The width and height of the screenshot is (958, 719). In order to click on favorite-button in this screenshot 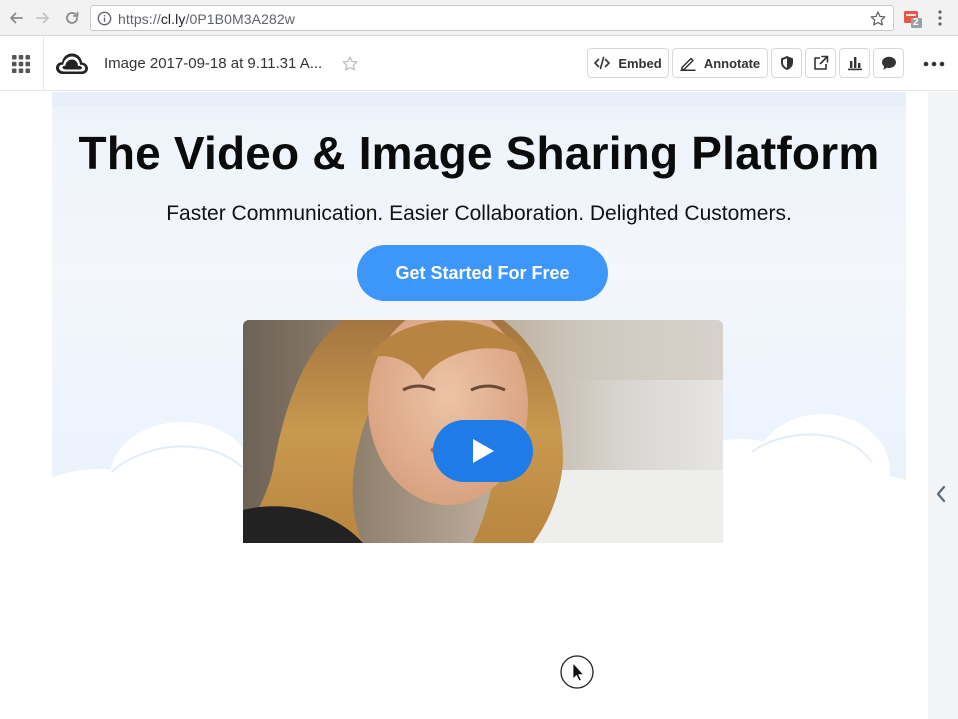, I will do `click(350, 64)`.